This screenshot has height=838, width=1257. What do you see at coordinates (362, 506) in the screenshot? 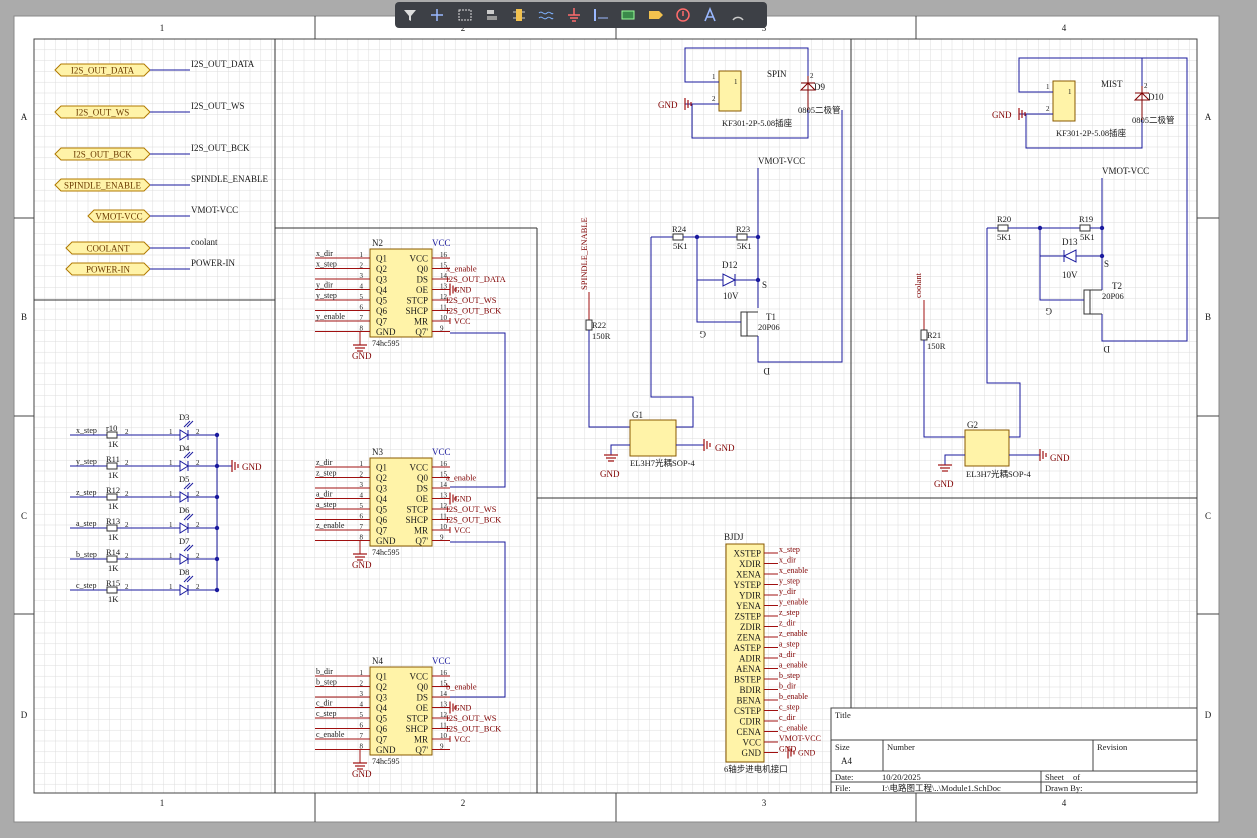
I see `pin-number: 5` at bounding box center [362, 506].